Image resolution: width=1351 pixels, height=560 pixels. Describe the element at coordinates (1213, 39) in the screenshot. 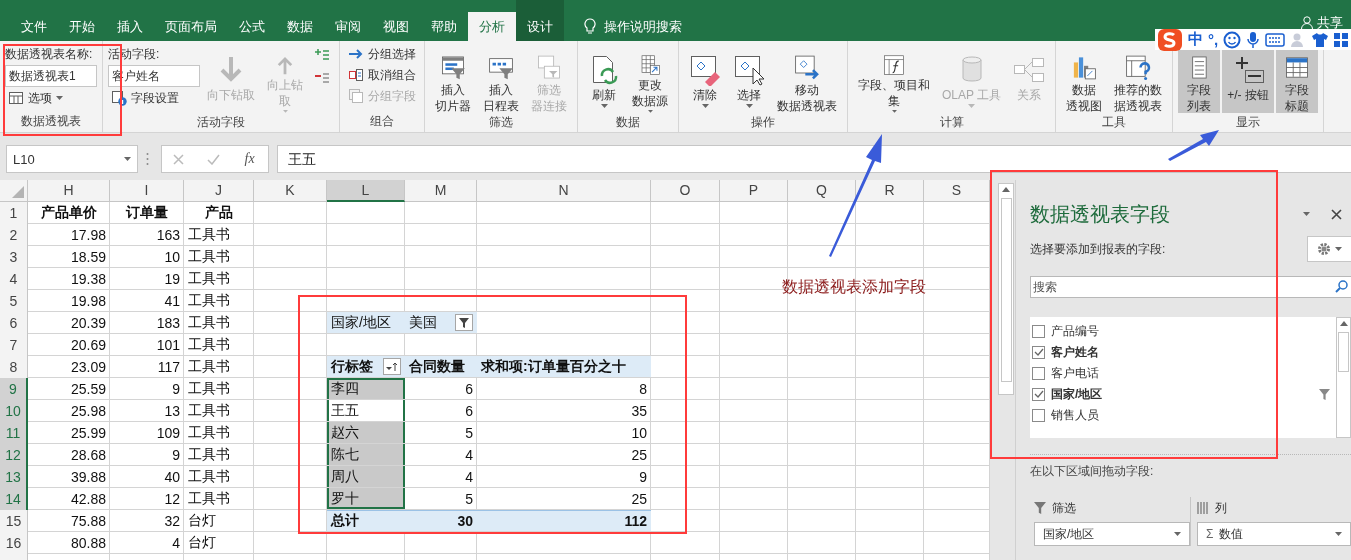

I see `punctuation-mode: °,` at that location.